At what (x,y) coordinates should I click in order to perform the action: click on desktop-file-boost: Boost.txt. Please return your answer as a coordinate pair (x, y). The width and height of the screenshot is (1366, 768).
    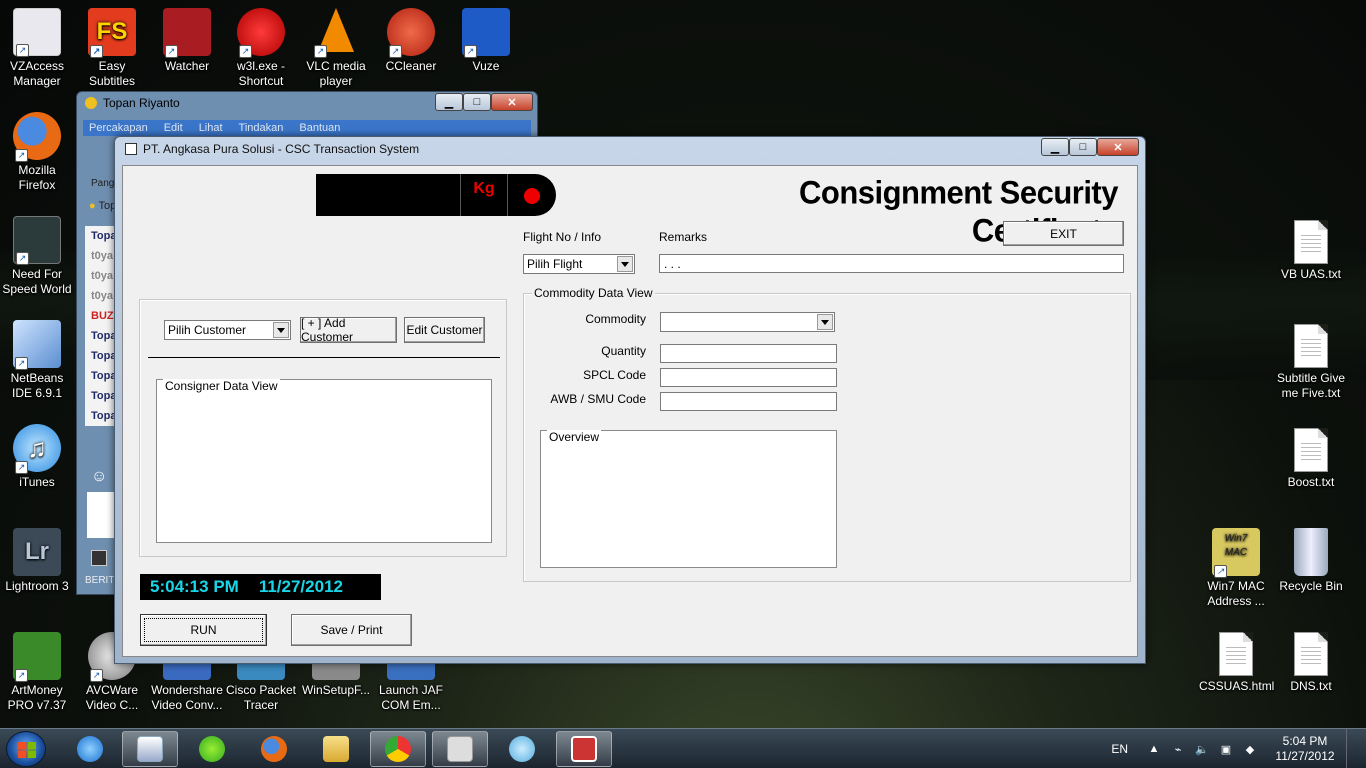
    Looking at the image, I should click on (1311, 459).